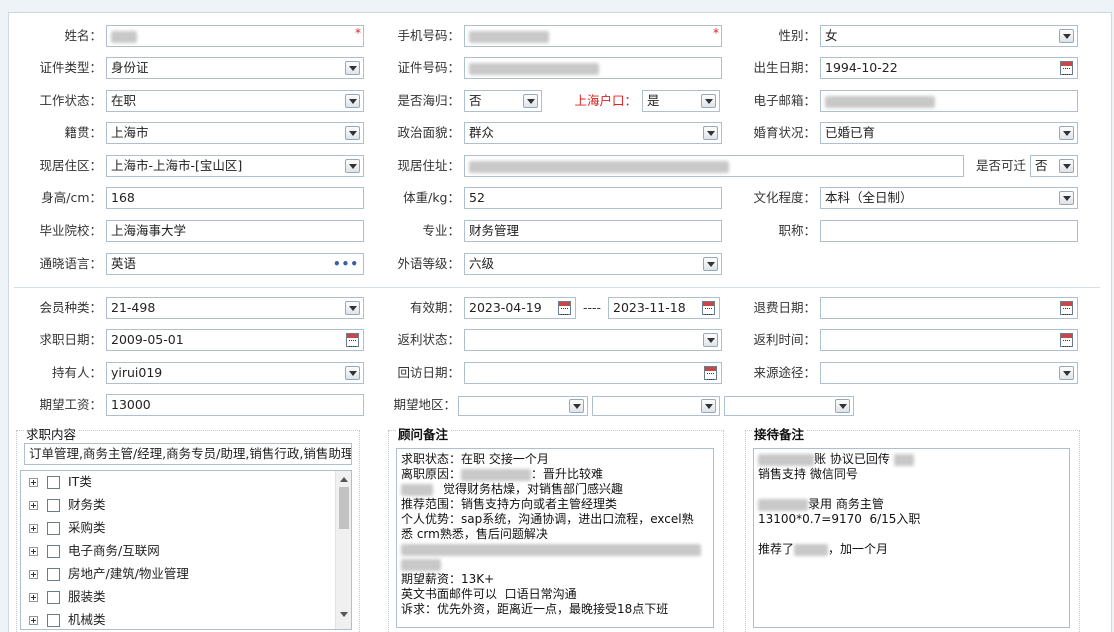  What do you see at coordinates (949, 68) in the screenshot?
I see `birth-date-field: 1994-10-22` at bounding box center [949, 68].